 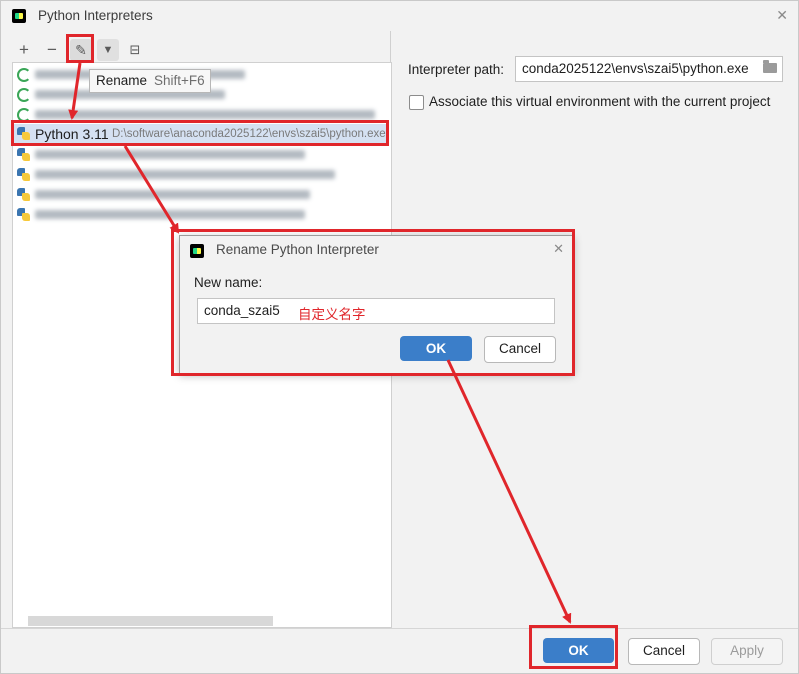 What do you see at coordinates (179, 80) in the screenshot?
I see `tooltip-shortcut: Shift+F6` at bounding box center [179, 80].